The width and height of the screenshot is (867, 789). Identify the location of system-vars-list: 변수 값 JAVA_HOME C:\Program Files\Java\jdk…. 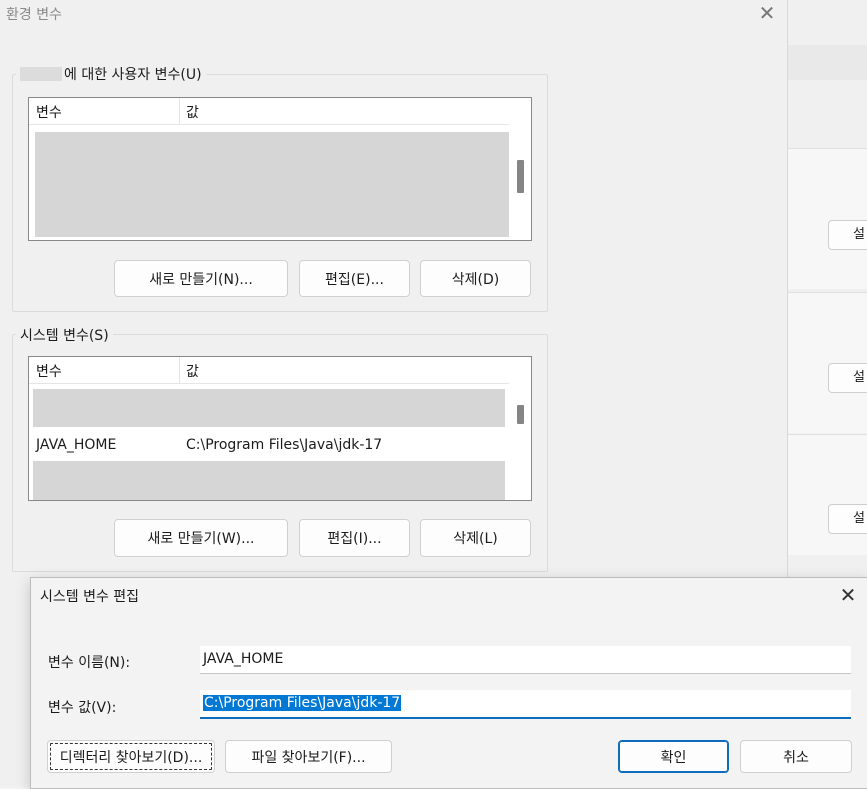
(280, 428).